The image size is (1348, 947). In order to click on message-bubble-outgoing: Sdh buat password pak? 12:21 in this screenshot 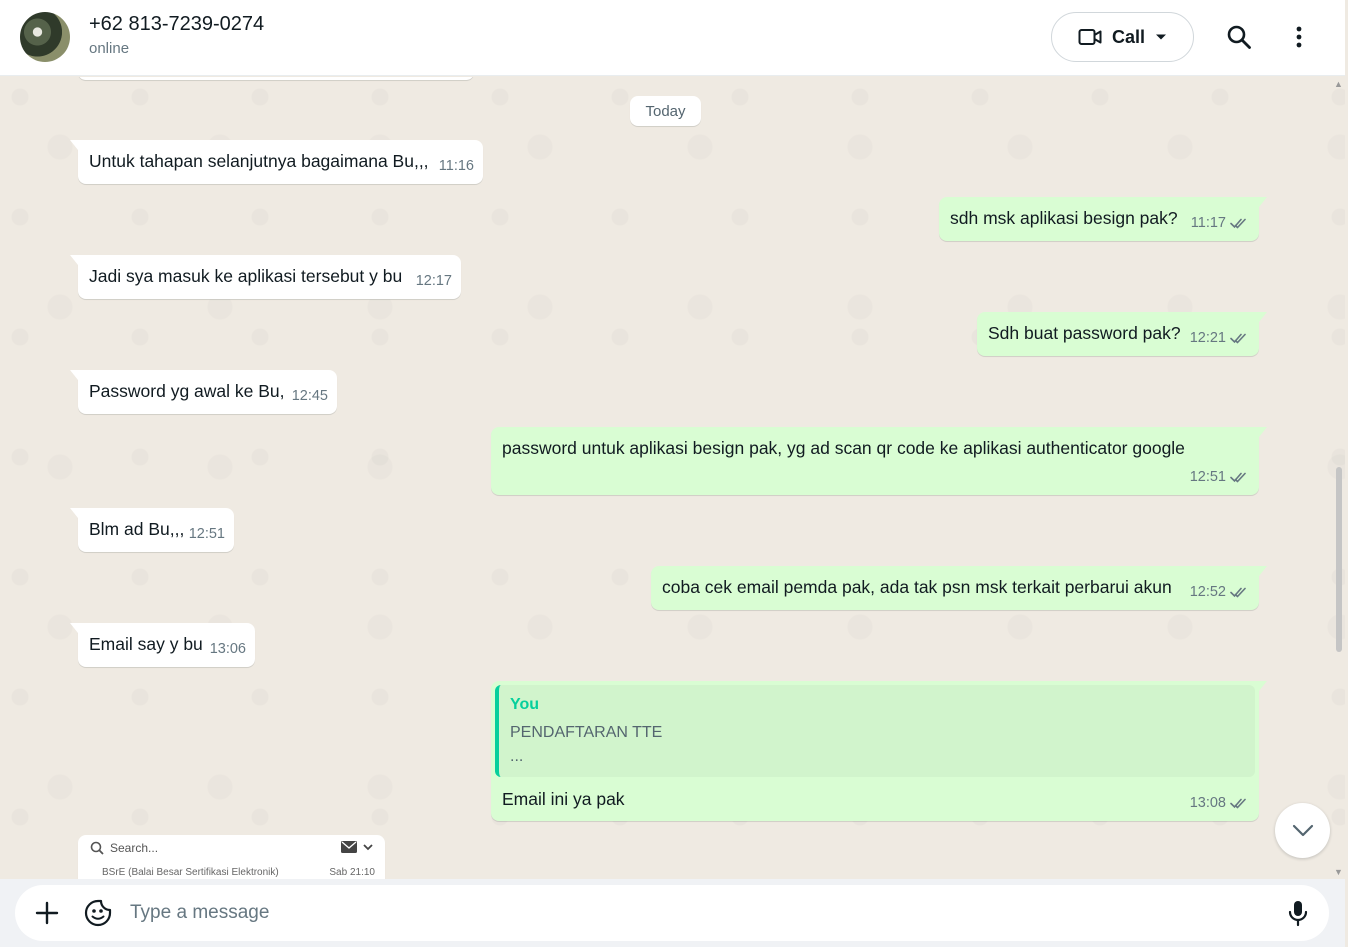, I will do `click(1122, 334)`.